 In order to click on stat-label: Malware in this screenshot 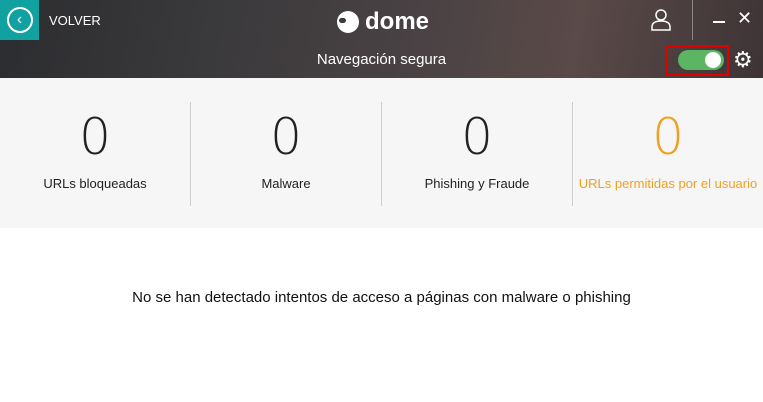, I will do `click(286, 183)`.